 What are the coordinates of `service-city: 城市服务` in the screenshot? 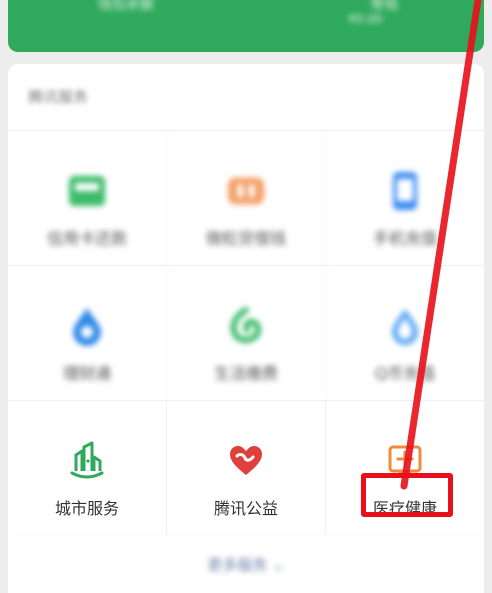 It's located at (87, 468).